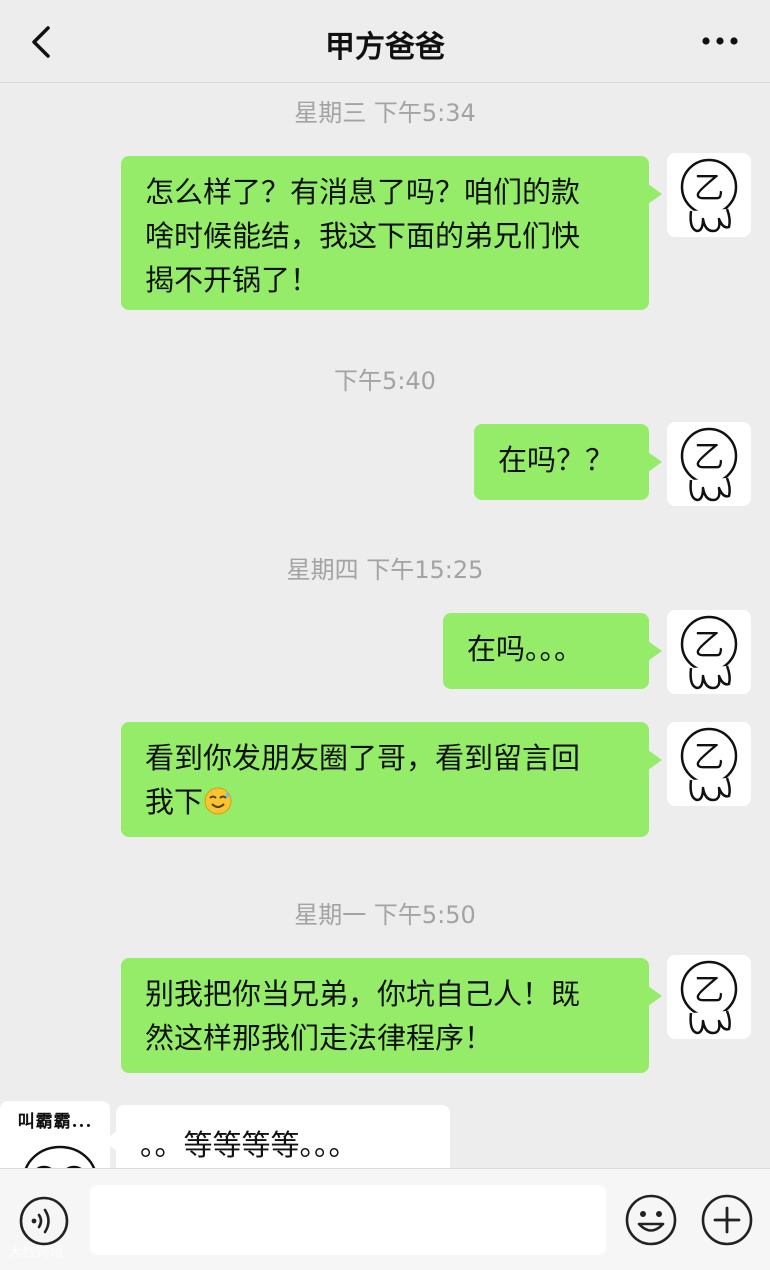 This screenshot has width=770, height=1270. What do you see at coordinates (363, 994) in the screenshot?
I see `message-line: 别我把你当兄弟，你坑自己人！既` at bounding box center [363, 994].